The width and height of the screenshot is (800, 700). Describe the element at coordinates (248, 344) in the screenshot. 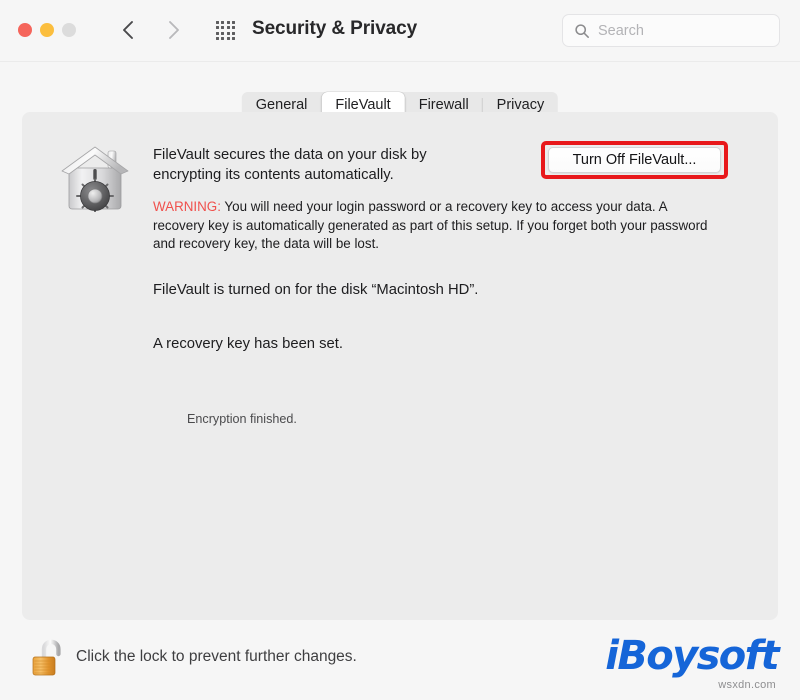

I see `filevault-status-recovery-key: A recovery key has been set.` at that location.